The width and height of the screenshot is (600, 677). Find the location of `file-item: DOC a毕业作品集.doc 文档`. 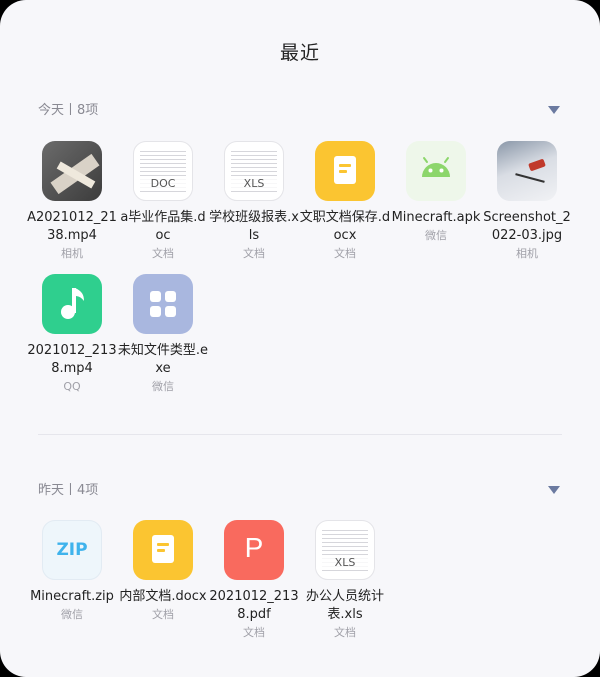

file-item: DOC a毕业作品集.doc 文档 is located at coordinates (163, 201).